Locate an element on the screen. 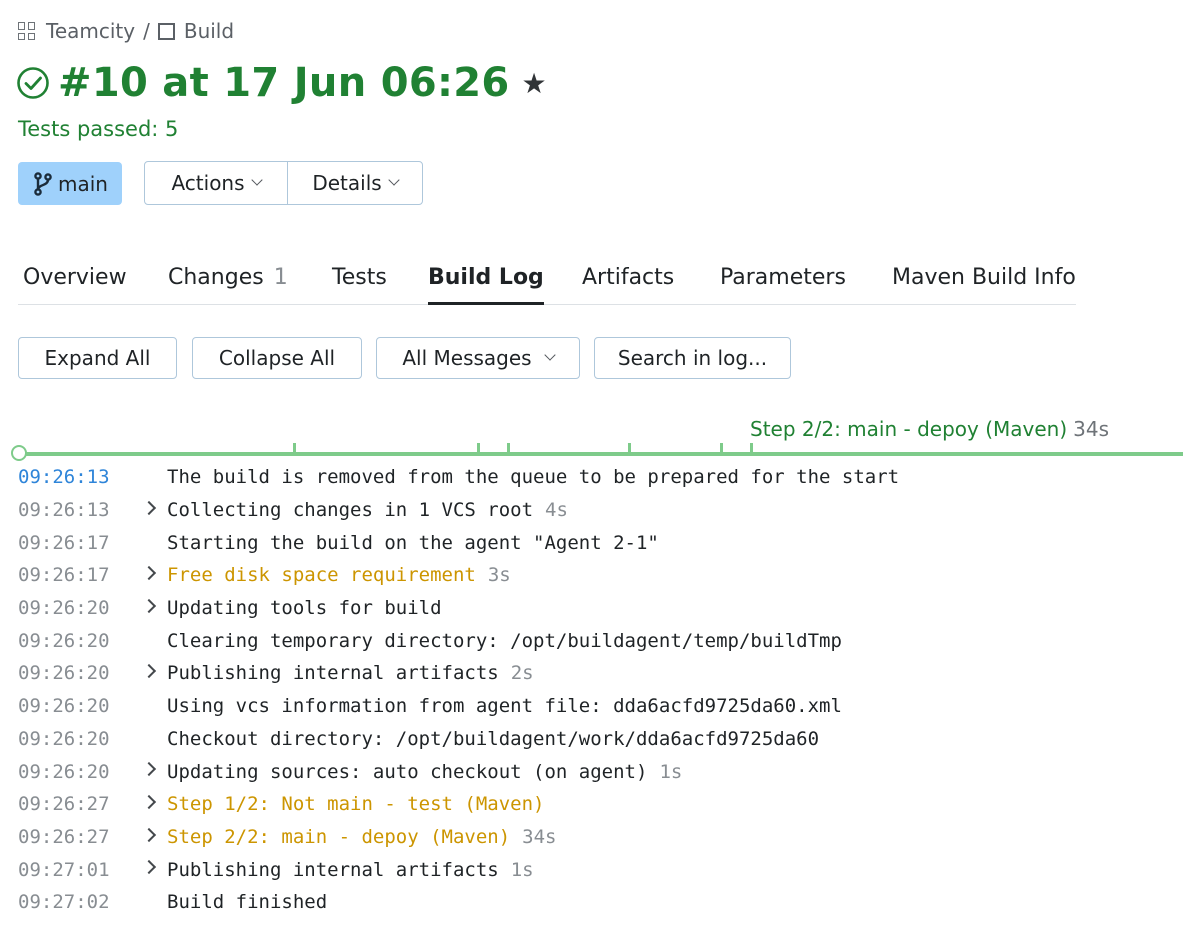 Image resolution: width=1183 pixels, height=950 pixels. log-row: 09:26:17 Free disk space requirement 3s is located at coordinates (591, 575).